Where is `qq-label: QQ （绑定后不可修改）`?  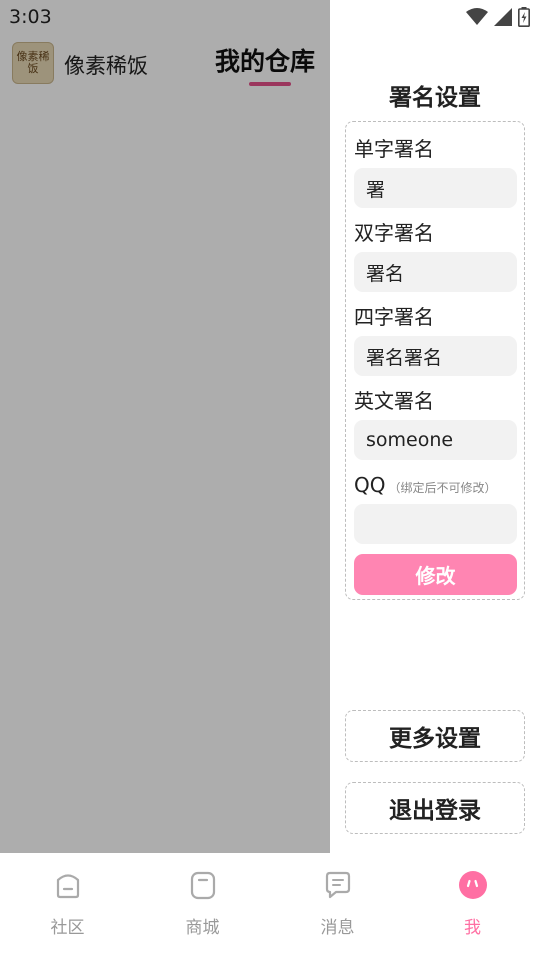 qq-label: QQ （绑定后不可修改） is located at coordinates (435, 485).